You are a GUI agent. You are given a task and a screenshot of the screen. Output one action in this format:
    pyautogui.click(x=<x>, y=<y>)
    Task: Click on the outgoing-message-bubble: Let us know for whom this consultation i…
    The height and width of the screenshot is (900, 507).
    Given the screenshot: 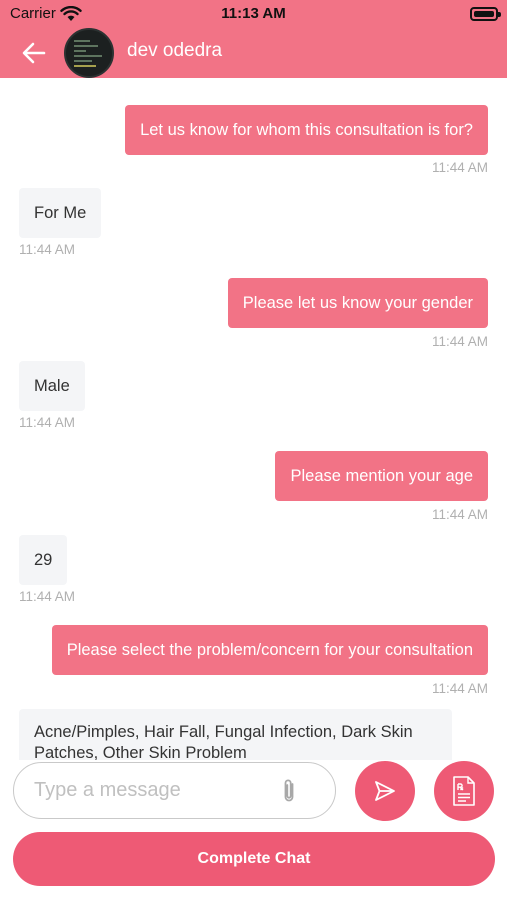 What is the action you would take?
    pyautogui.click(x=306, y=130)
    